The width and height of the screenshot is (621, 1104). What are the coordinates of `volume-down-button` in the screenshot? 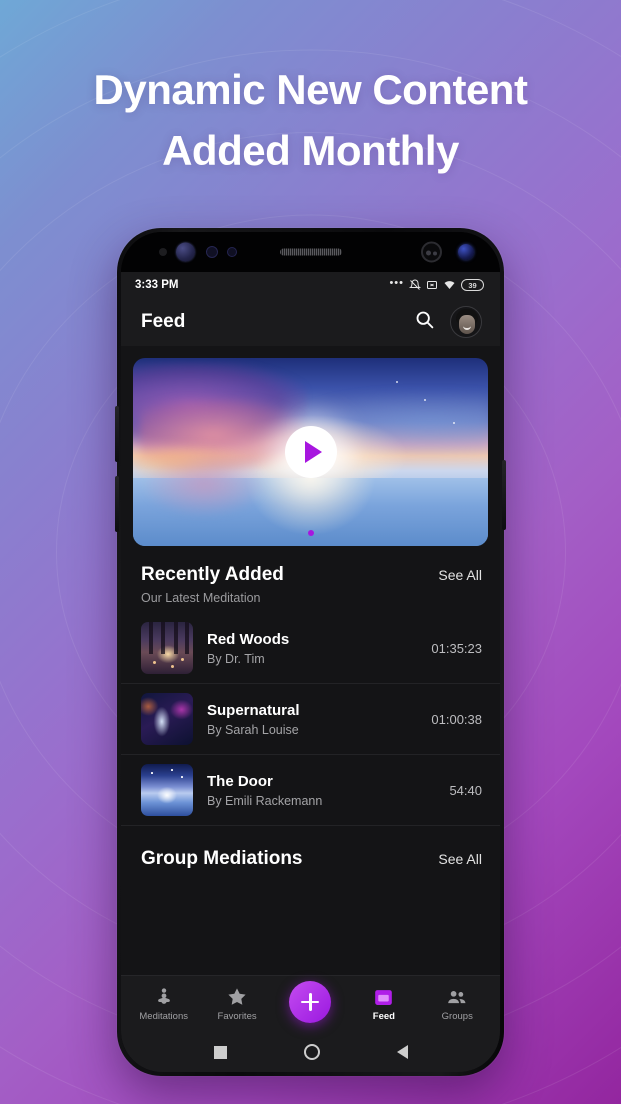 It's located at (117, 504).